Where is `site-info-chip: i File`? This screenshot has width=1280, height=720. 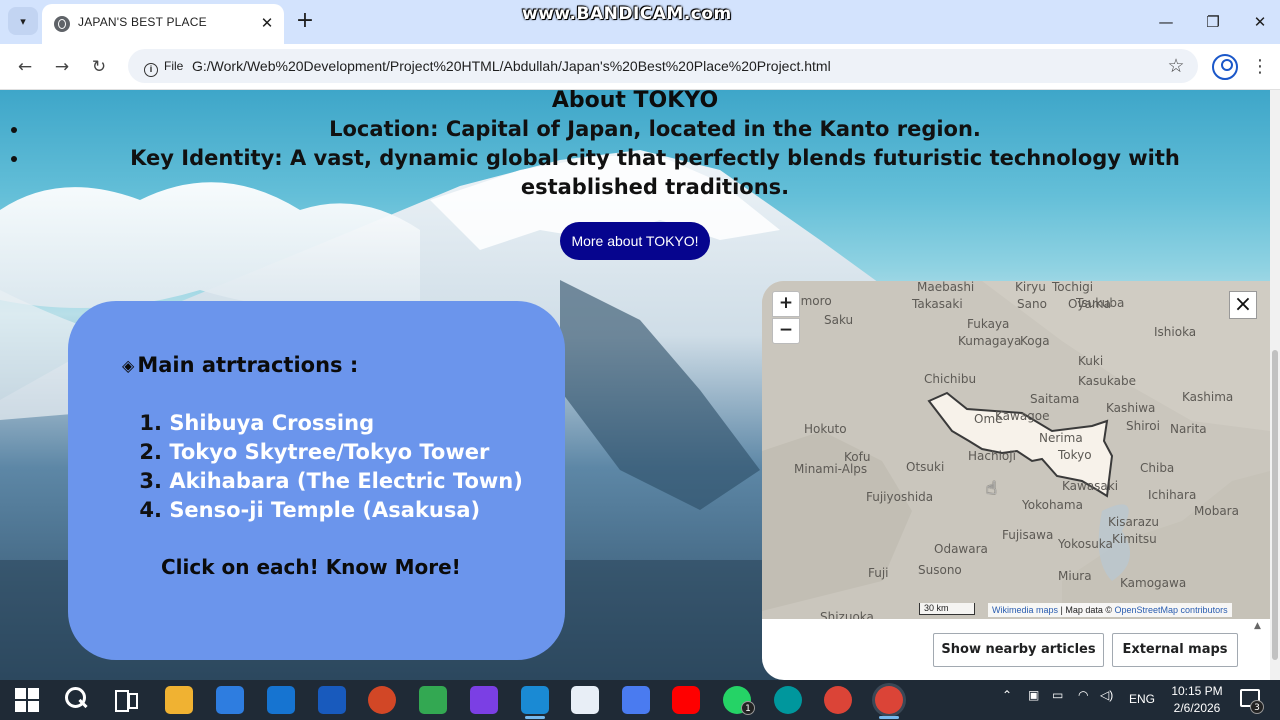 site-info-chip: i File is located at coordinates (163, 66).